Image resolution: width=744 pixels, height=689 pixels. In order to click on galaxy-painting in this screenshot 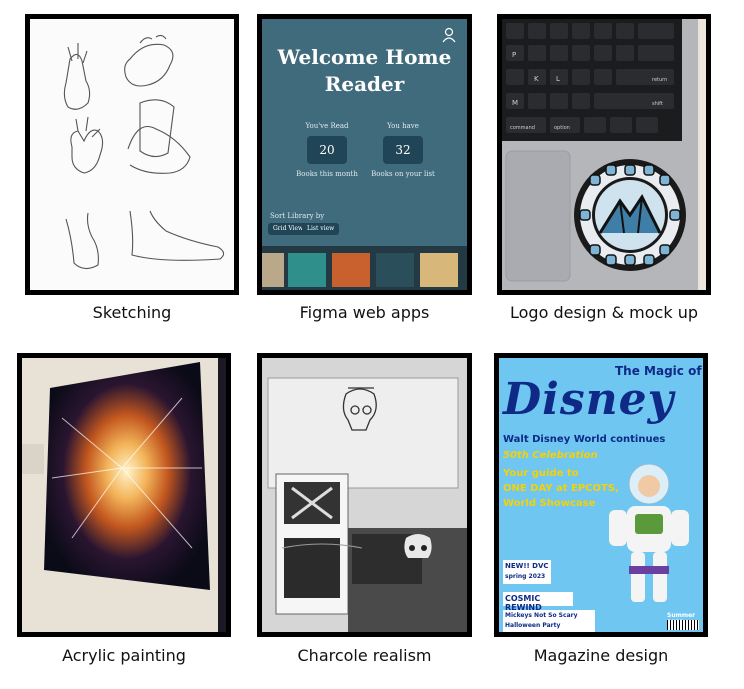, I will do `click(124, 495)`.